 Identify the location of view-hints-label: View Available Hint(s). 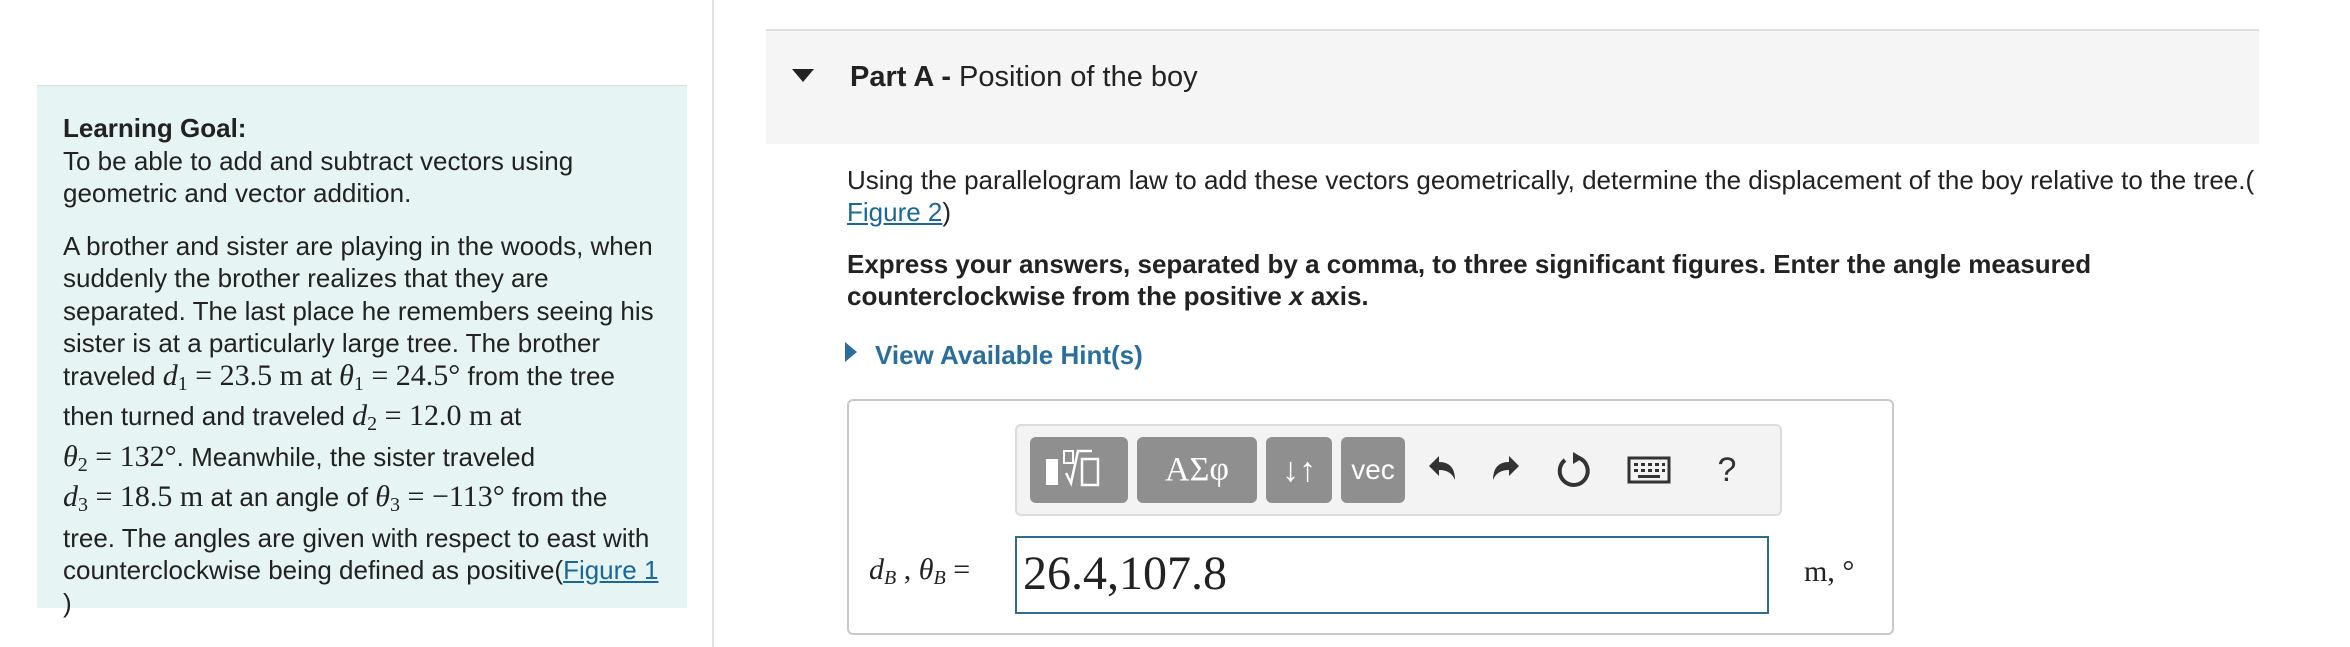
(1009, 355).